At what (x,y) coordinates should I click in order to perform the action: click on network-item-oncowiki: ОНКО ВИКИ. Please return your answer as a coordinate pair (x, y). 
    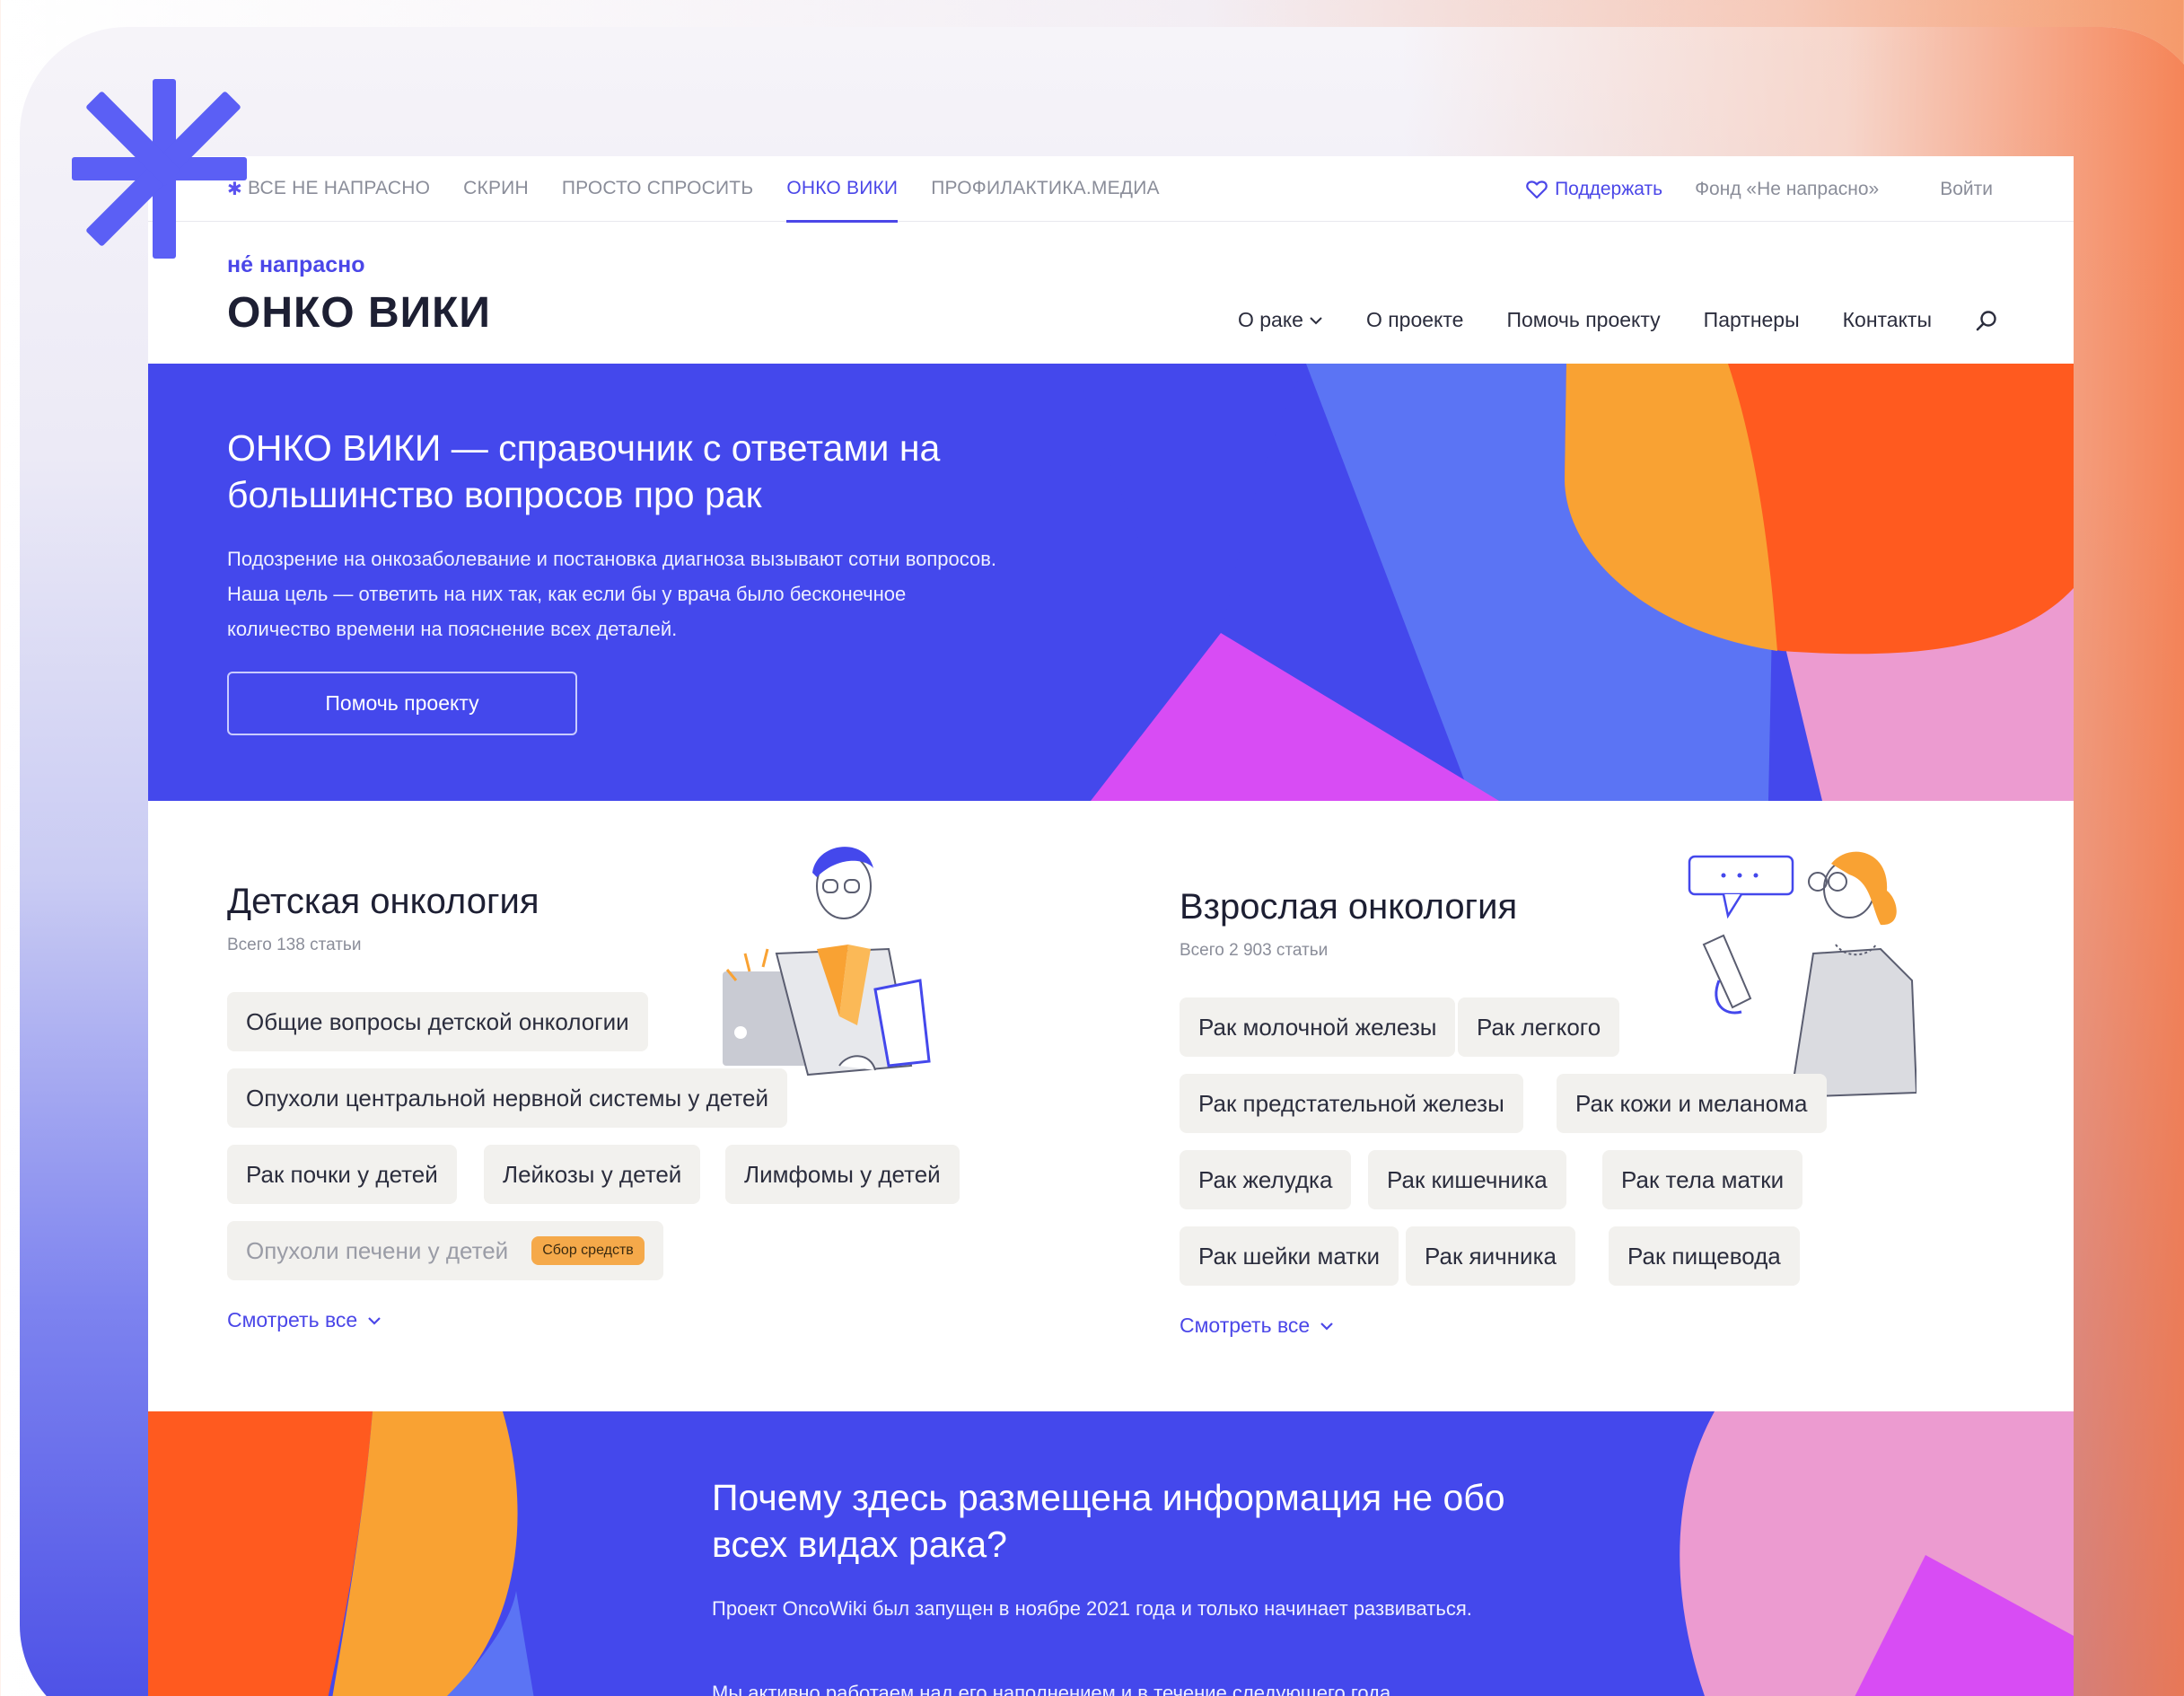
    Looking at the image, I should click on (842, 189).